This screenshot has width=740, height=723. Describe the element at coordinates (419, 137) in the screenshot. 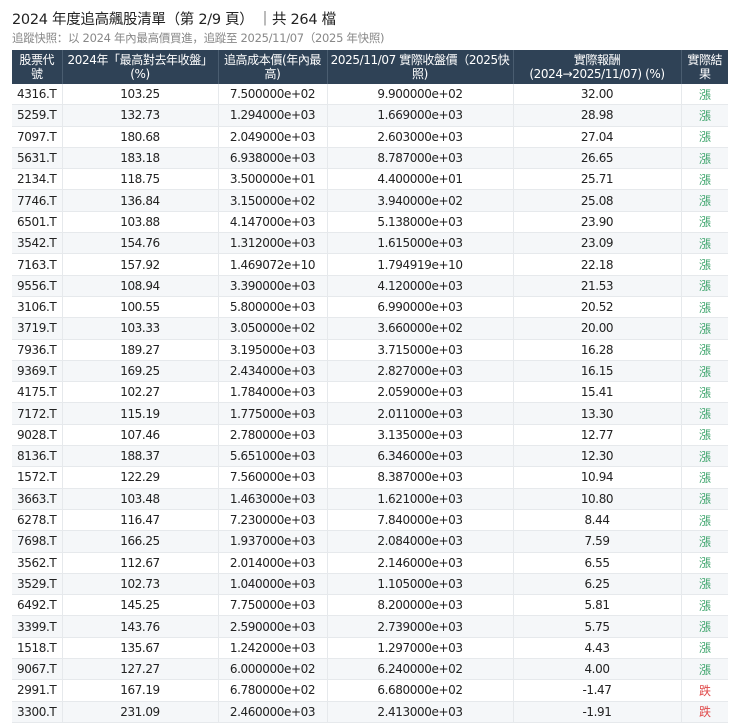

I see `close-cell: 2.603000e+03` at that location.